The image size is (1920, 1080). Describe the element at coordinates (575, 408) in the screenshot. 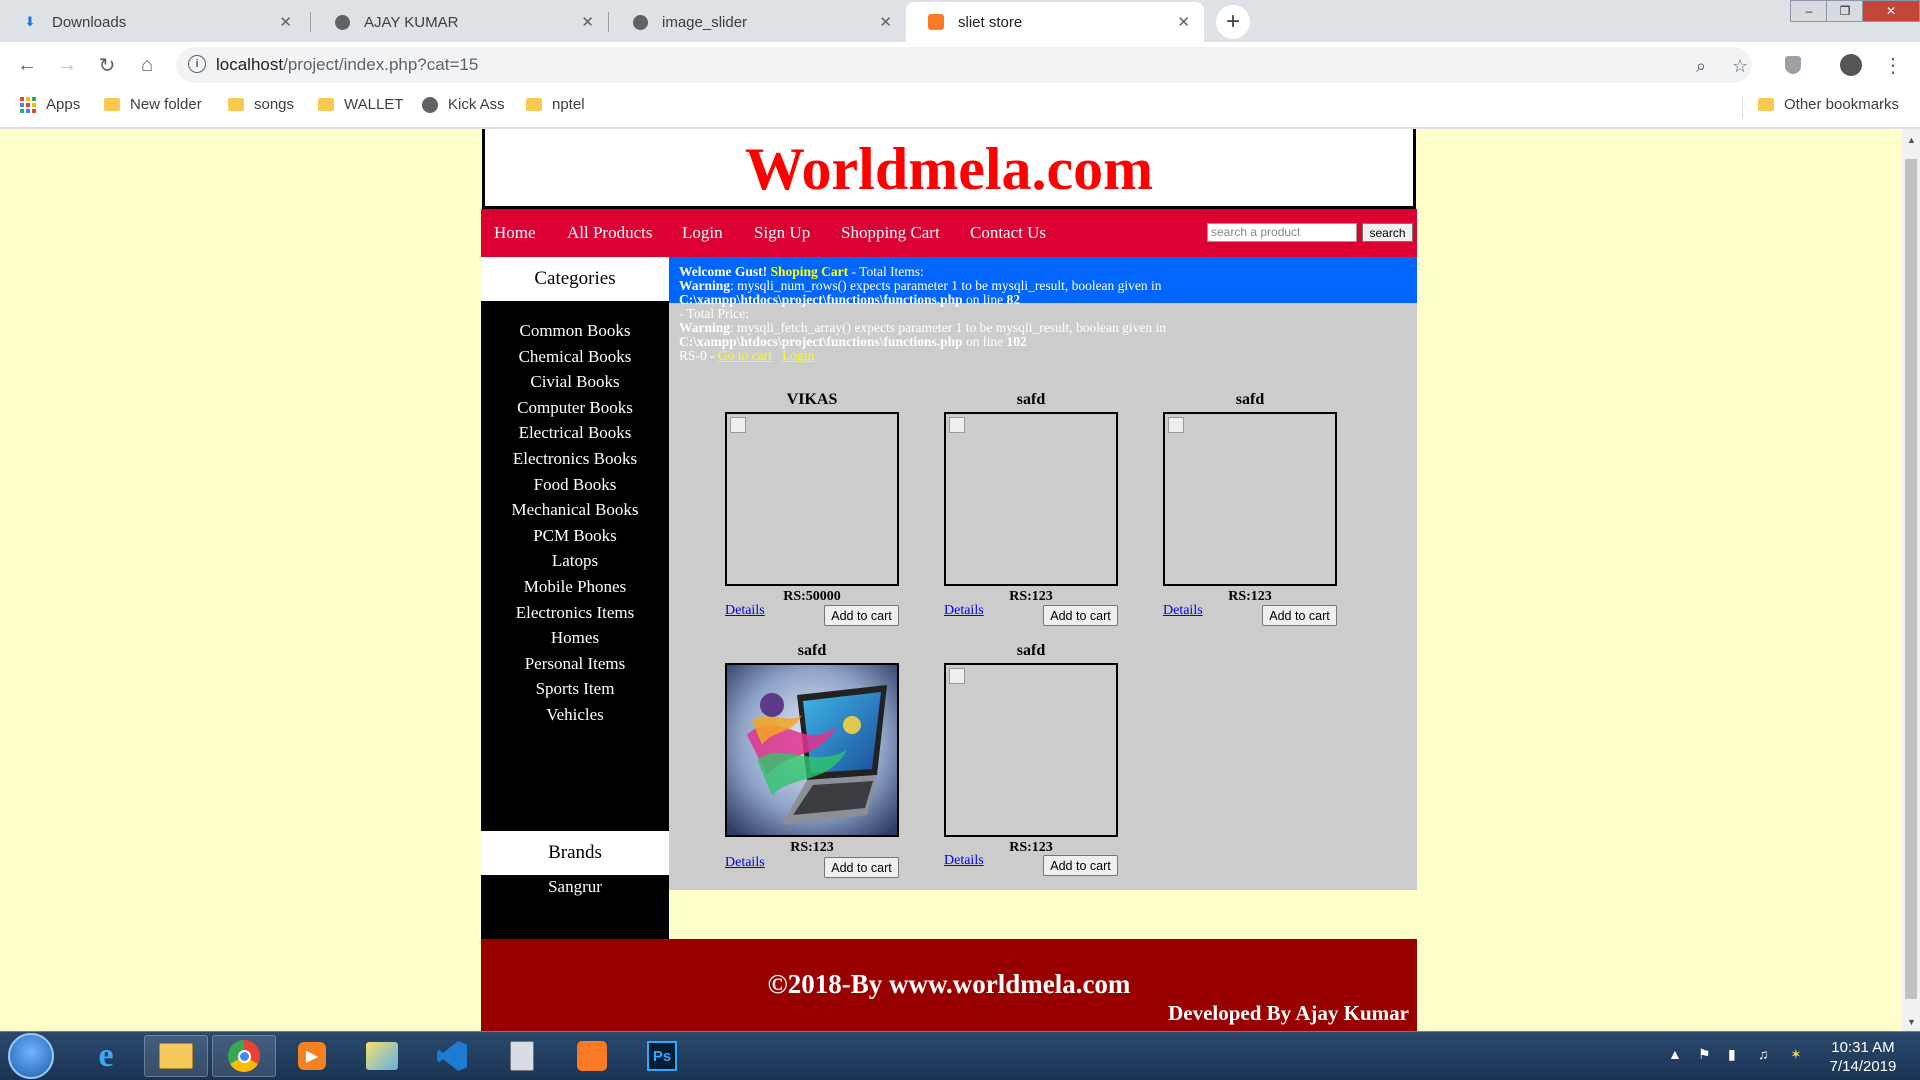

I see `category-item: Computer Books` at that location.